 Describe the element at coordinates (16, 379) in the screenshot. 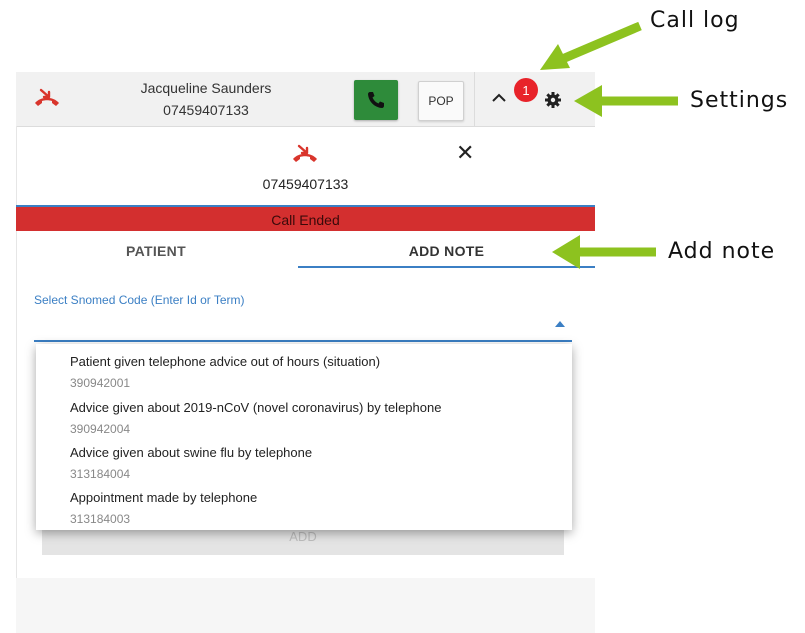

I see `panel-border` at that location.